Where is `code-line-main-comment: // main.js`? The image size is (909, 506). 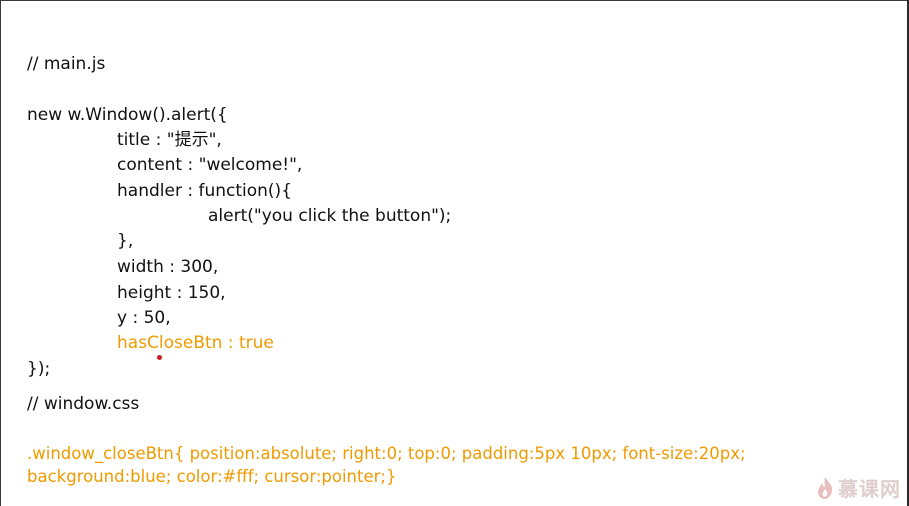 code-line-main-comment: // main.js is located at coordinates (66, 64).